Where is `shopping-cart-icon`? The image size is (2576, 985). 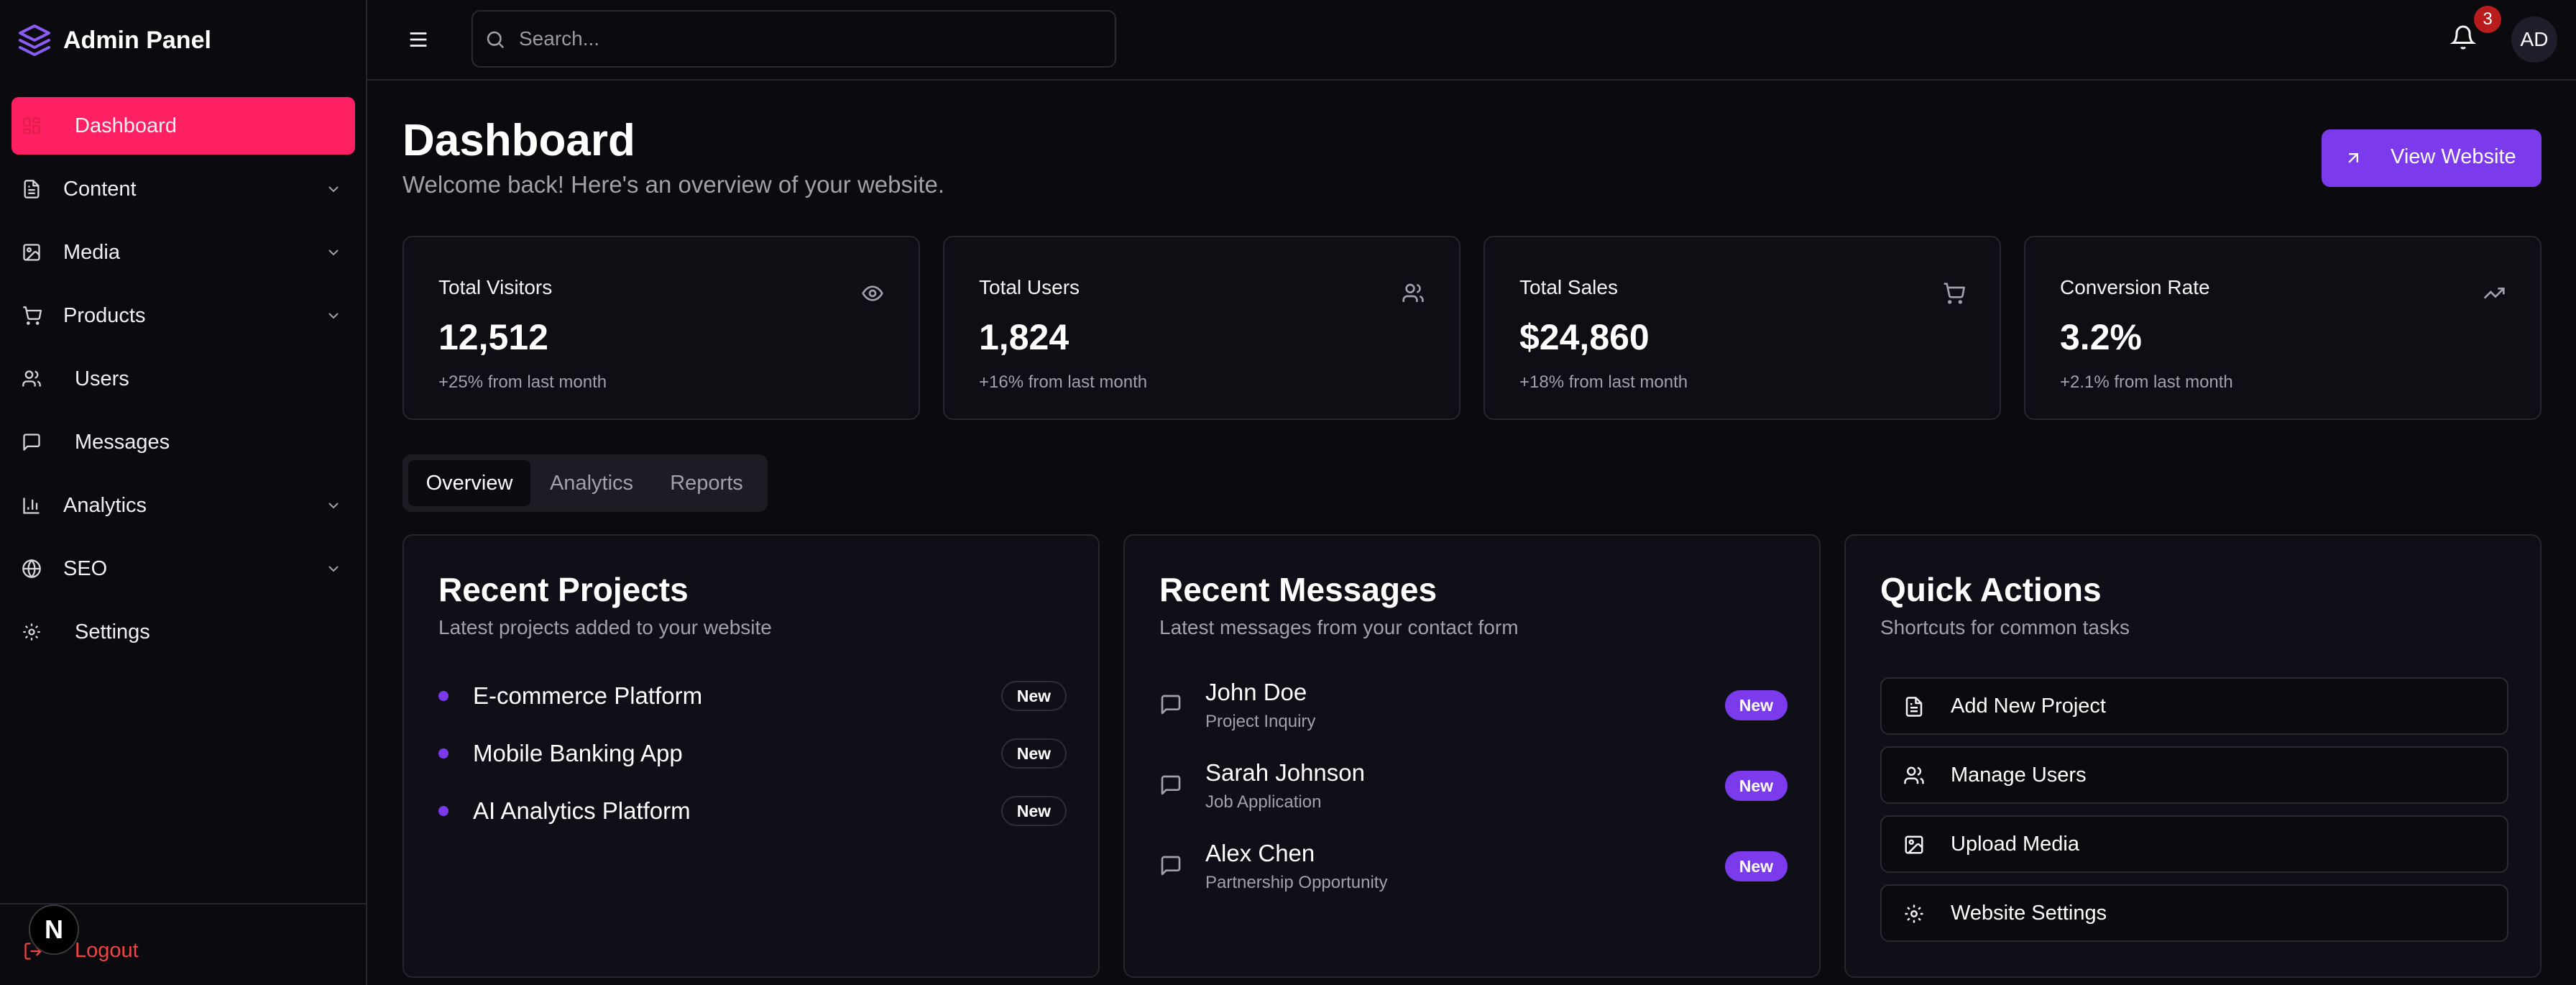
shopping-cart-icon is located at coordinates (32, 316).